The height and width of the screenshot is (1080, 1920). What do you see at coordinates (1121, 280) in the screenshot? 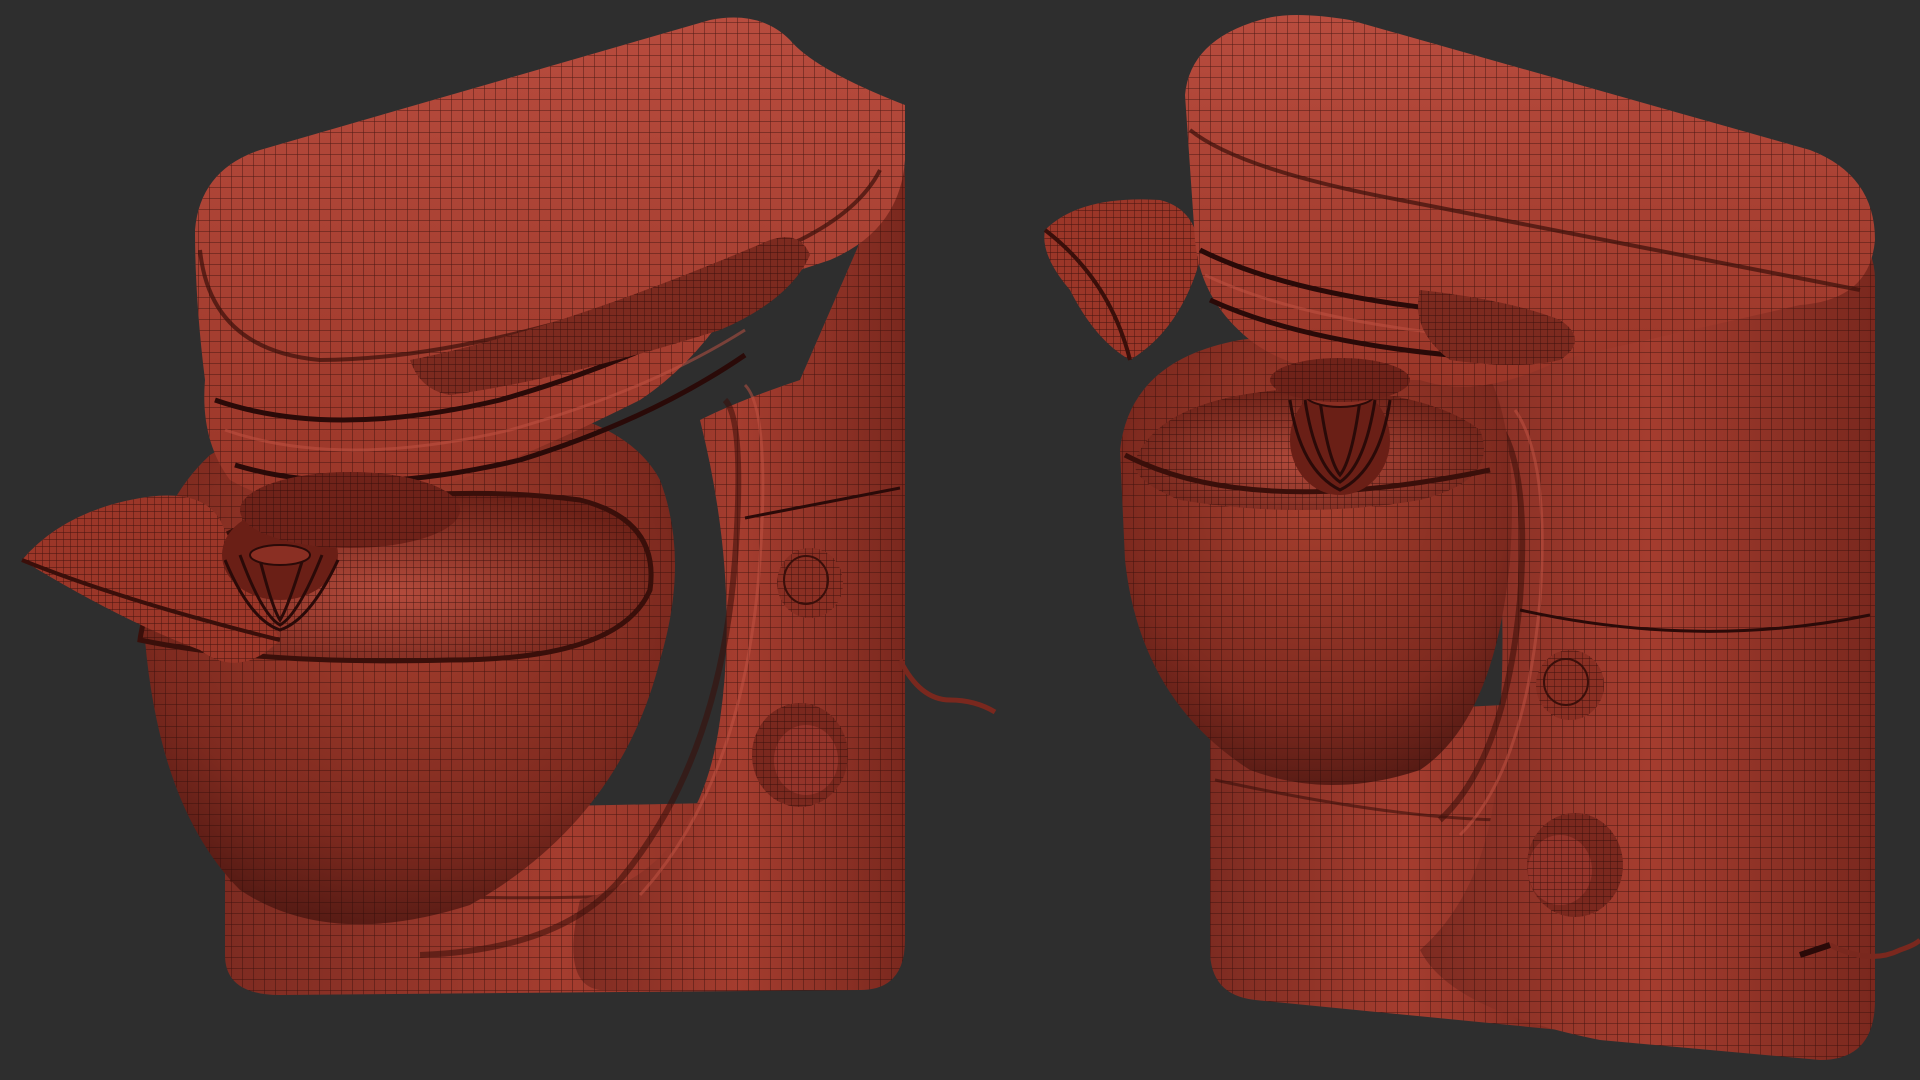
I see `mixer-right-bowl-lip` at bounding box center [1121, 280].